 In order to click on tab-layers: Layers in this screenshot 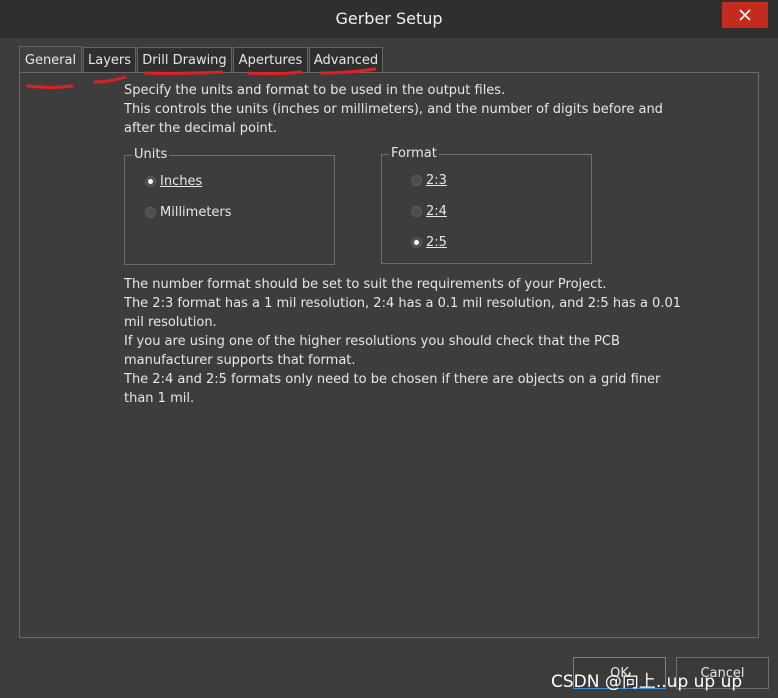, I will do `click(109, 59)`.